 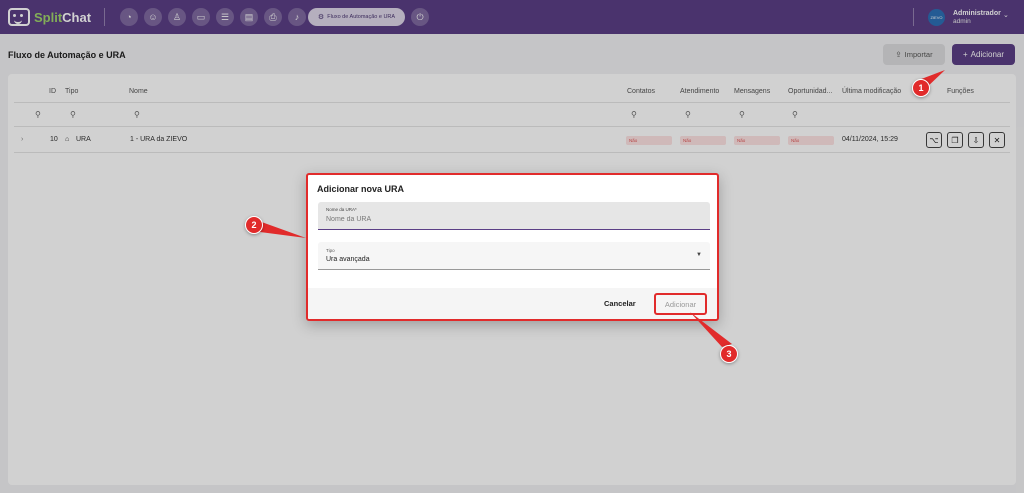 What do you see at coordinates (254, 225) in the screenshot?
I see `callout-marker-2: 2` at bounding box center [254, 225].